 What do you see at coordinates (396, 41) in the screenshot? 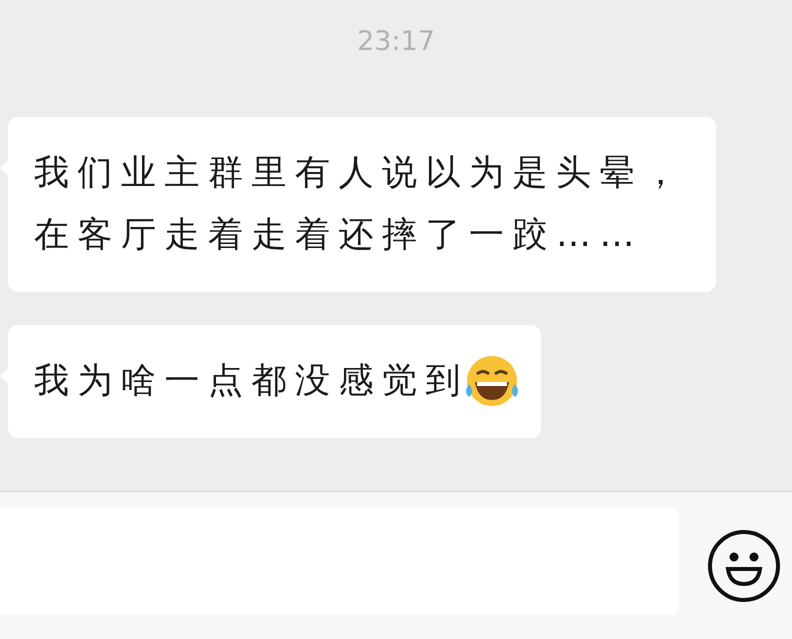
I see `message-timestamp: 23:17` at bounding box center [396, 41].